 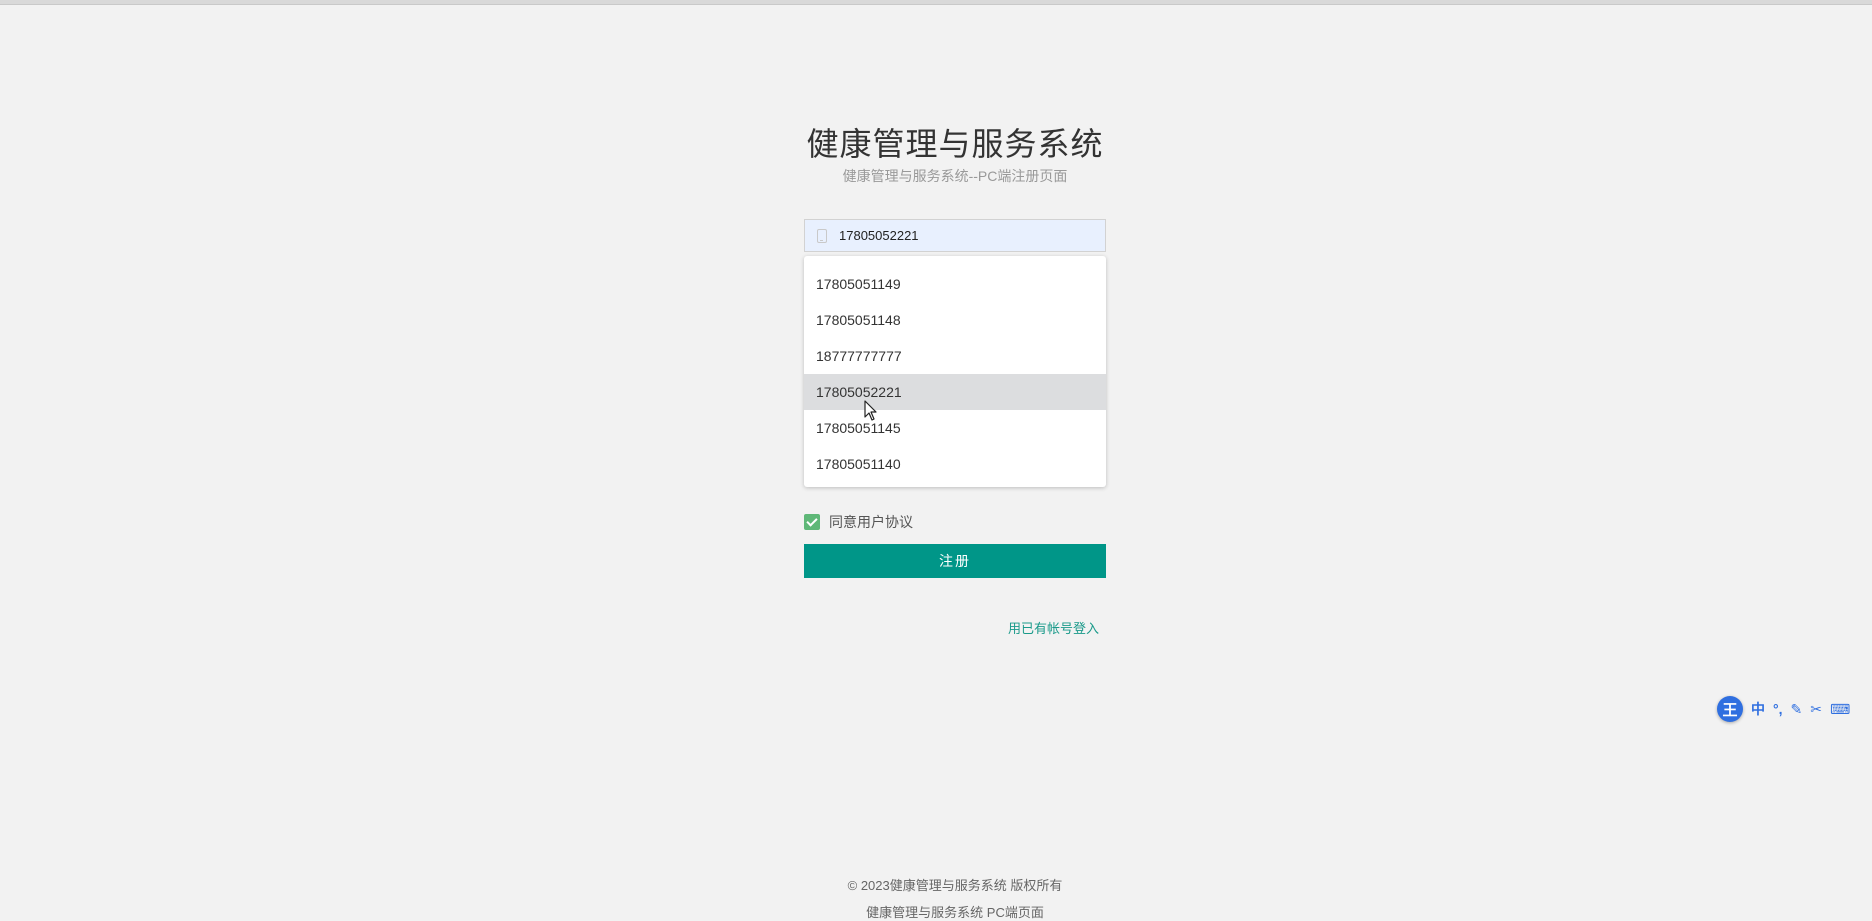 What do you see at coordinates (955, 176) in the screenshot?
I see `page-subtitle: 健康管理与服务系统--PC端注册页面` at bounding box center [955, 176].